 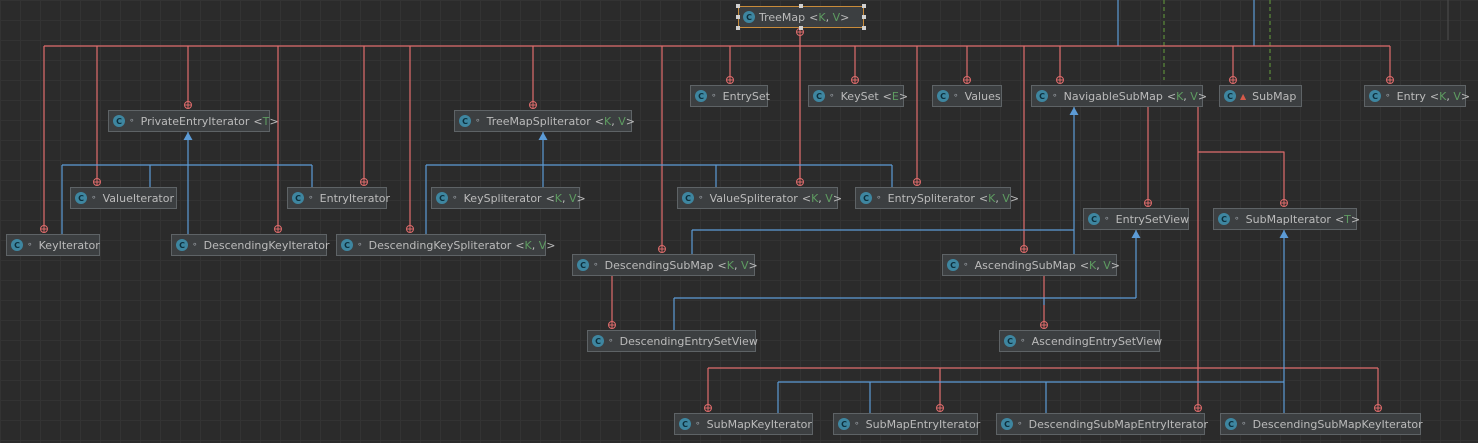 What do you see at coordinates (906, 424) in the screenshot?
I see `class-node-submapentryiterator: C ∘ SubMapEntryIterator` at bounding box center [906, 424].